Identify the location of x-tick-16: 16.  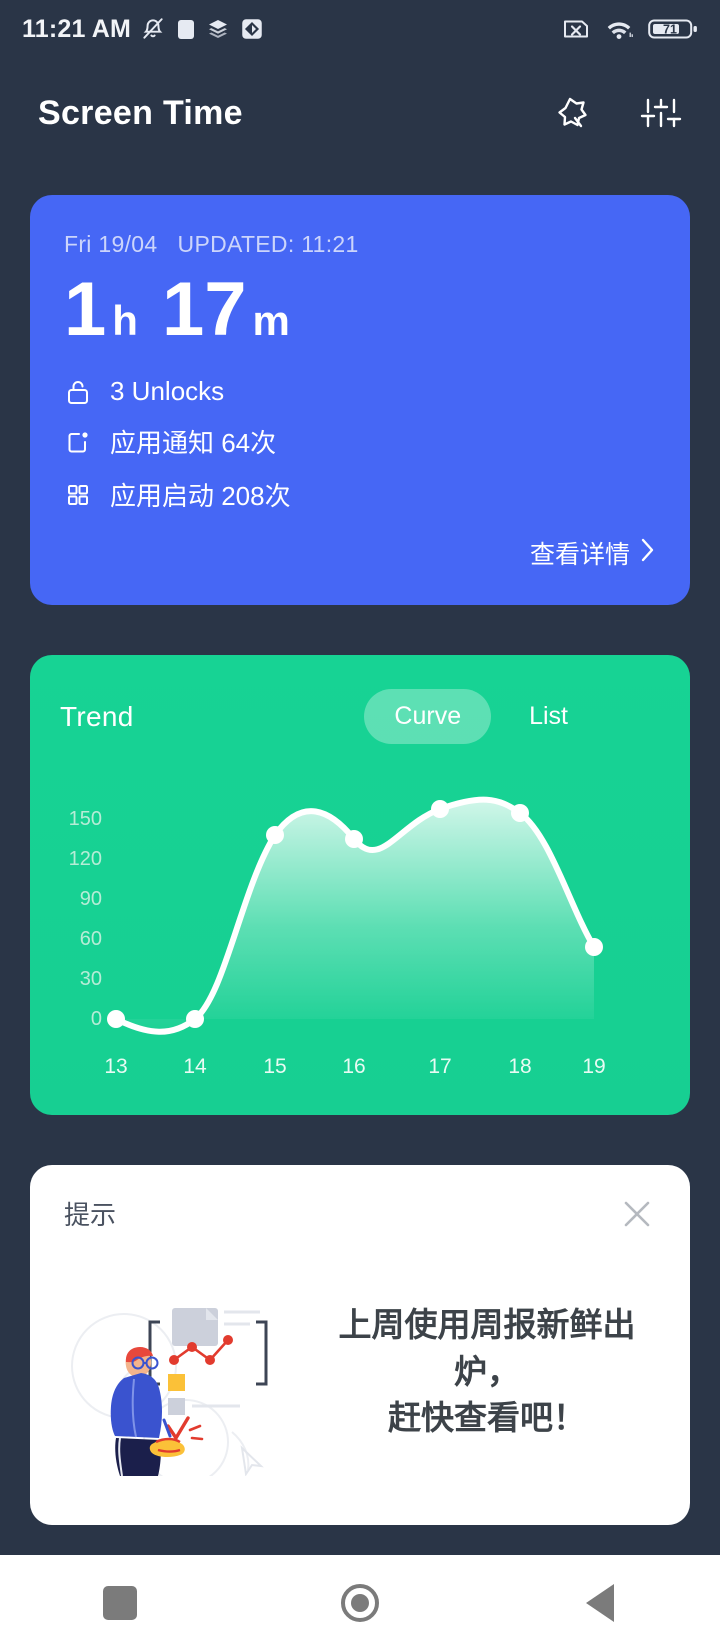
(353, 1066).